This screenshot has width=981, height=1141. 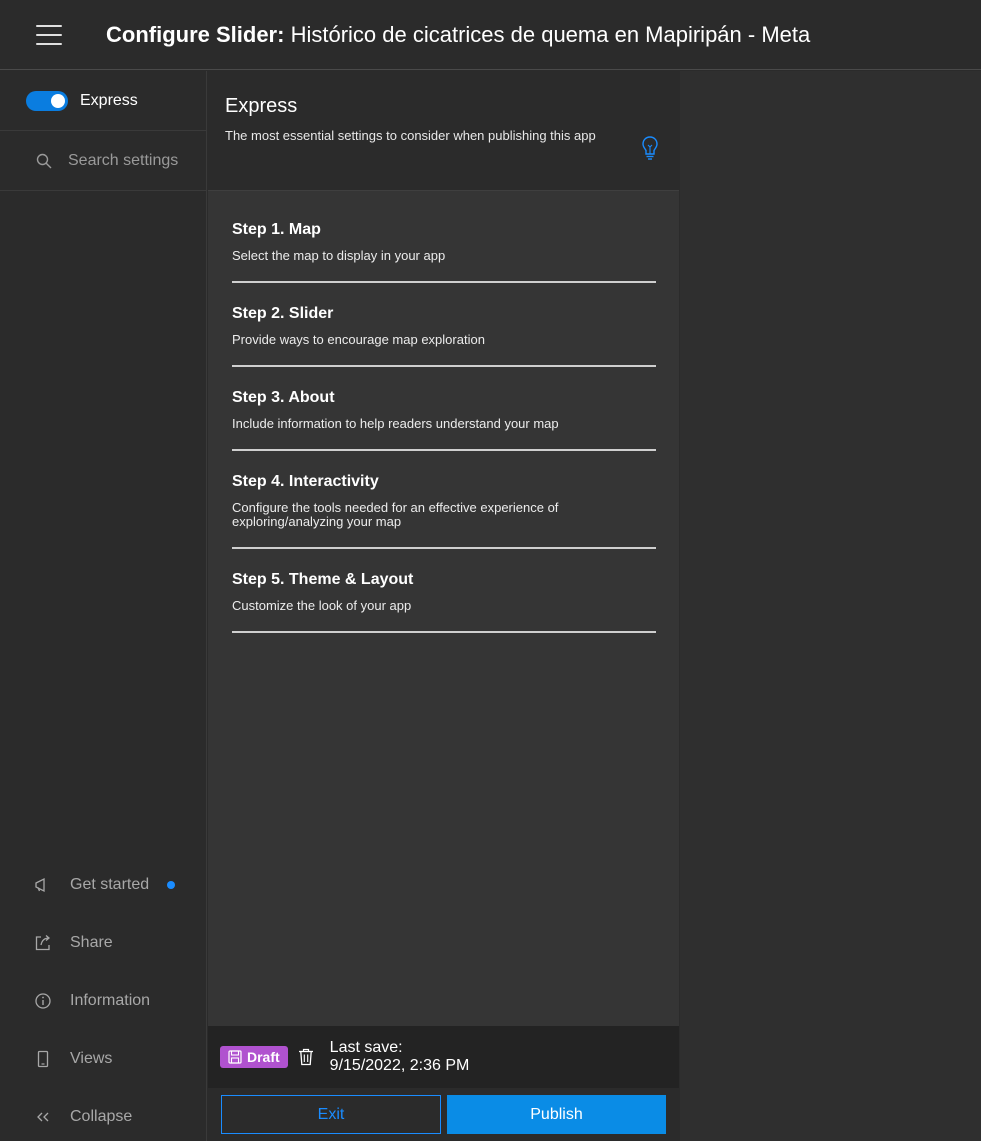 I want to click on express-toggle-row: Express, so click(x=103, y=101).